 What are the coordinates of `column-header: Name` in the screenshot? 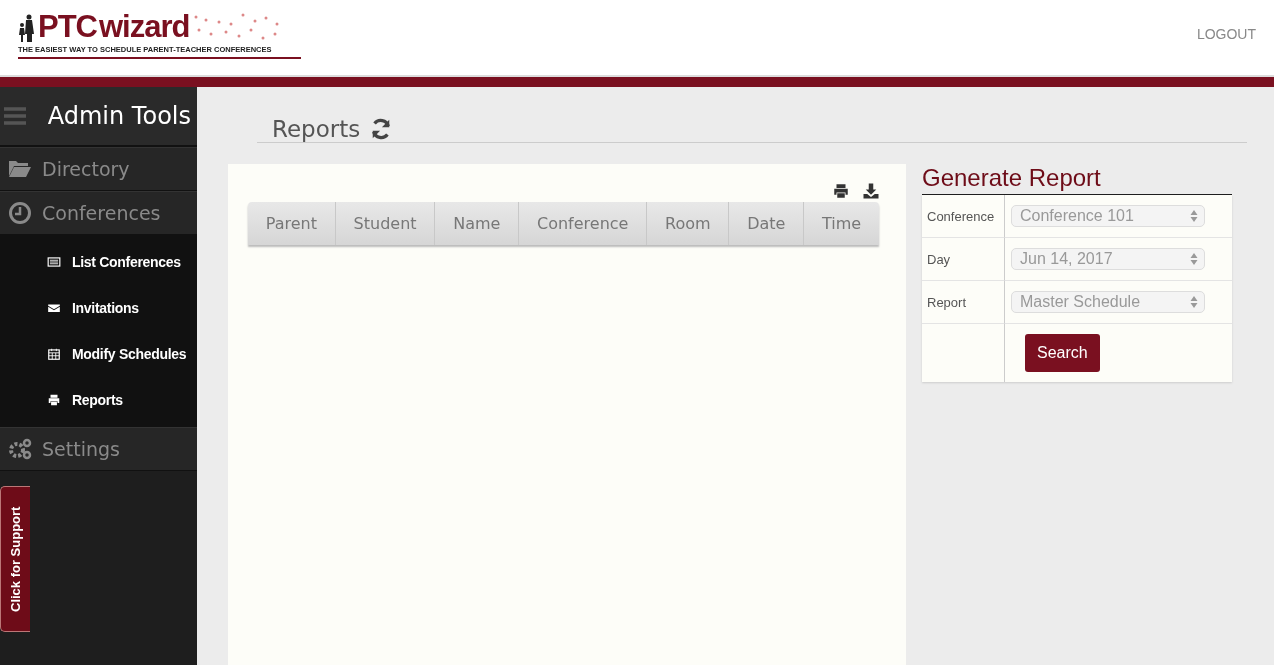 It's located at (477, 223).